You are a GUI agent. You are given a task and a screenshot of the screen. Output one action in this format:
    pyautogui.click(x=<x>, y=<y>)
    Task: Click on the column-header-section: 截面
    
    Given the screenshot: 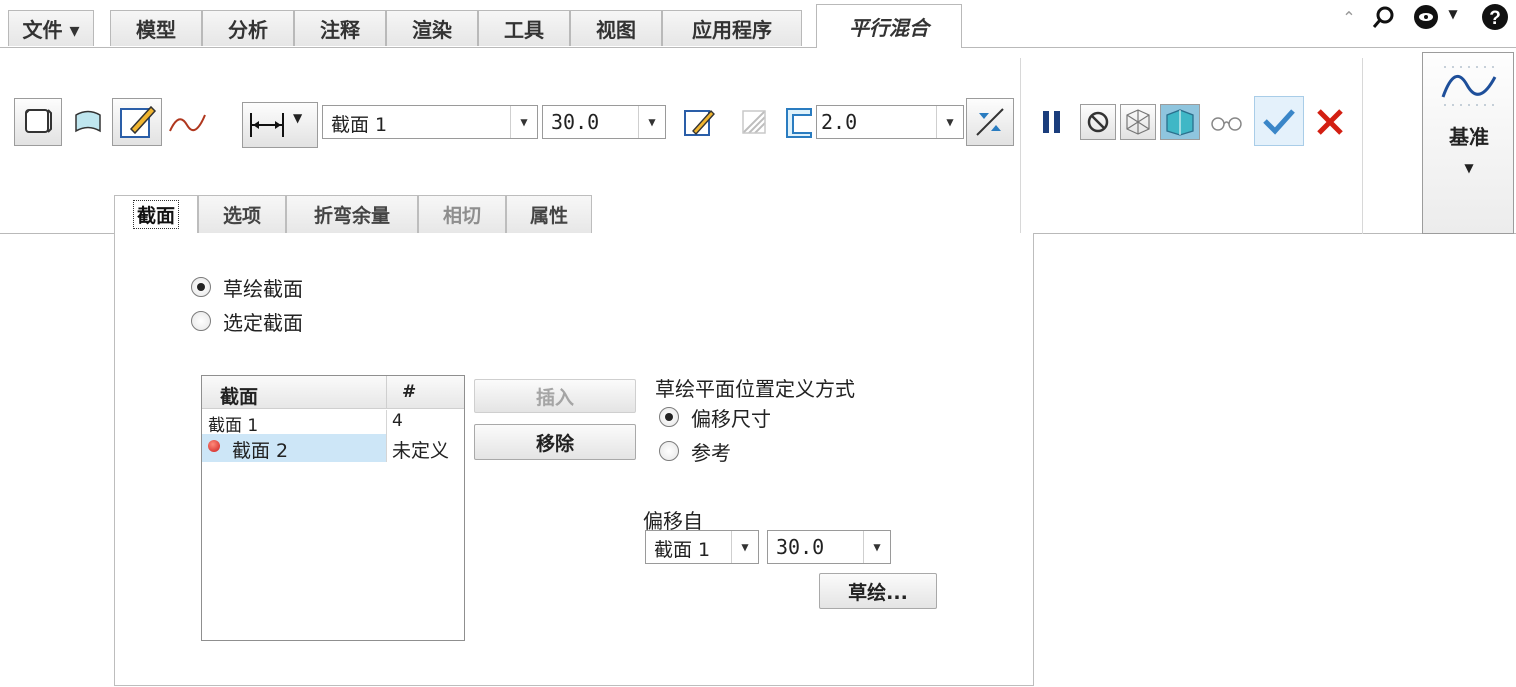 What is the action you would take?
    pyautogui.click(x=239, y=397)
    